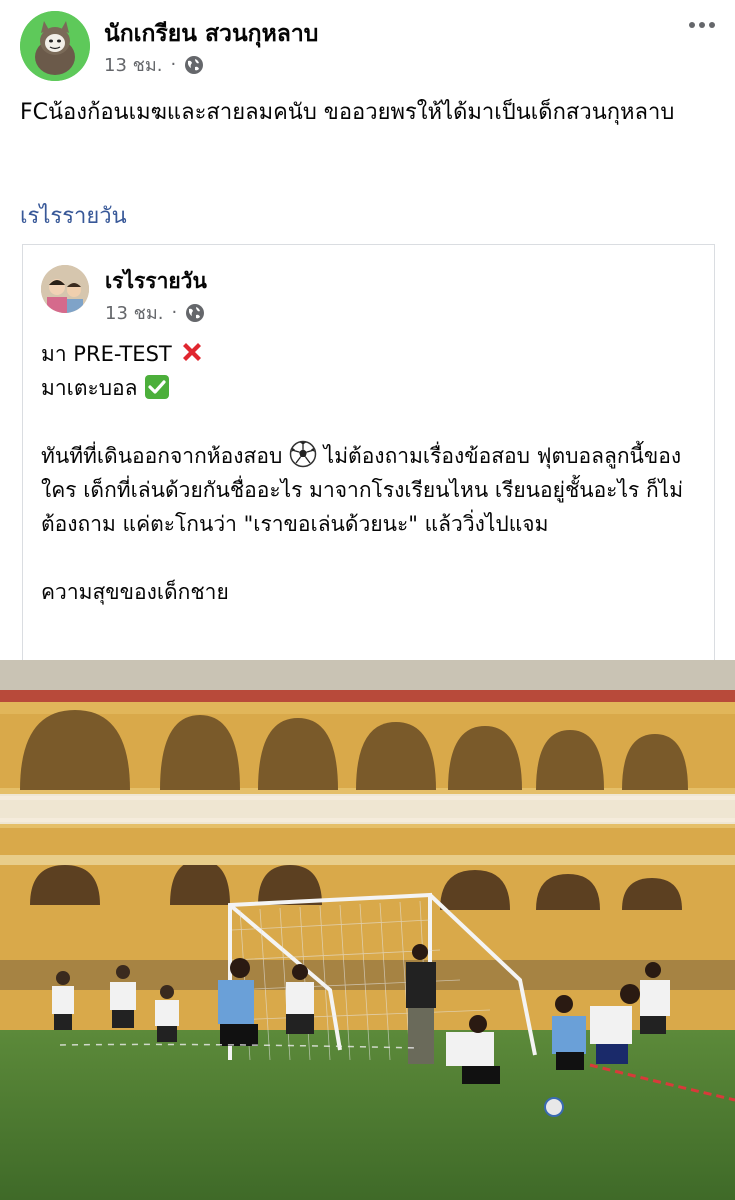  I want to click on shared-post-meta: 13 ชม. ·, so click(155, 312).